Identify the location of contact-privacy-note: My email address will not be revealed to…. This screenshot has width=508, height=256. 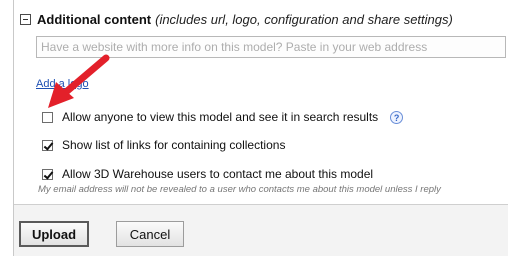
(239, 189).